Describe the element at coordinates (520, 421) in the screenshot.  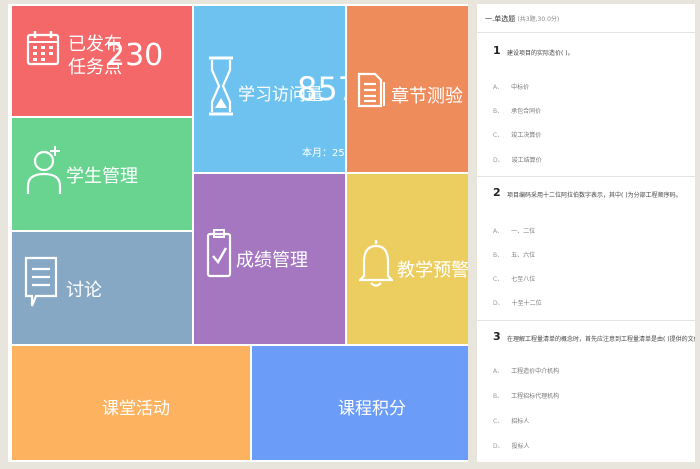
I see `option-text: 招标人` at that location.